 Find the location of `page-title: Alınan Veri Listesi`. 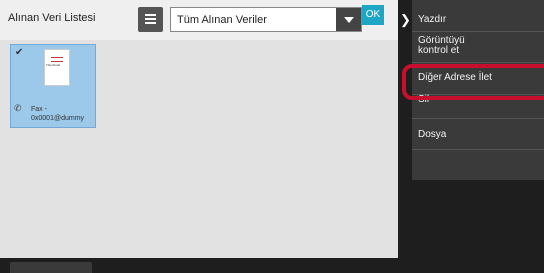

page-title: Alınan Veri Listesi is located at coordinates (52, 18).